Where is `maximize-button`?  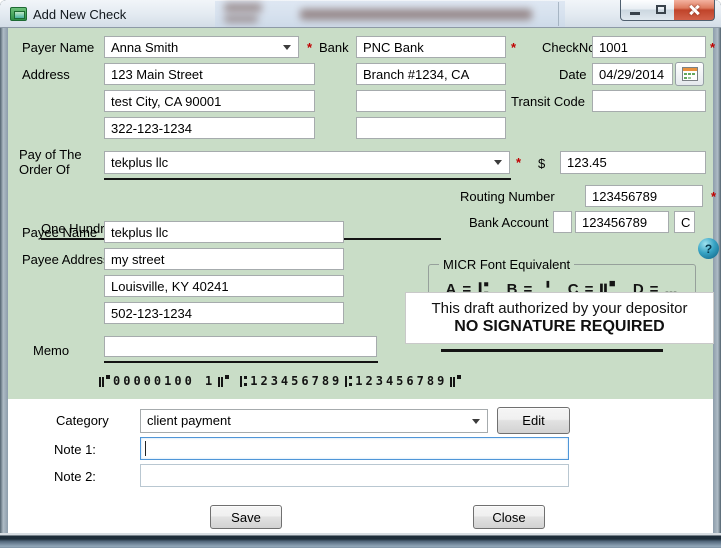
maximize-button is located at coordinates (661, 10).